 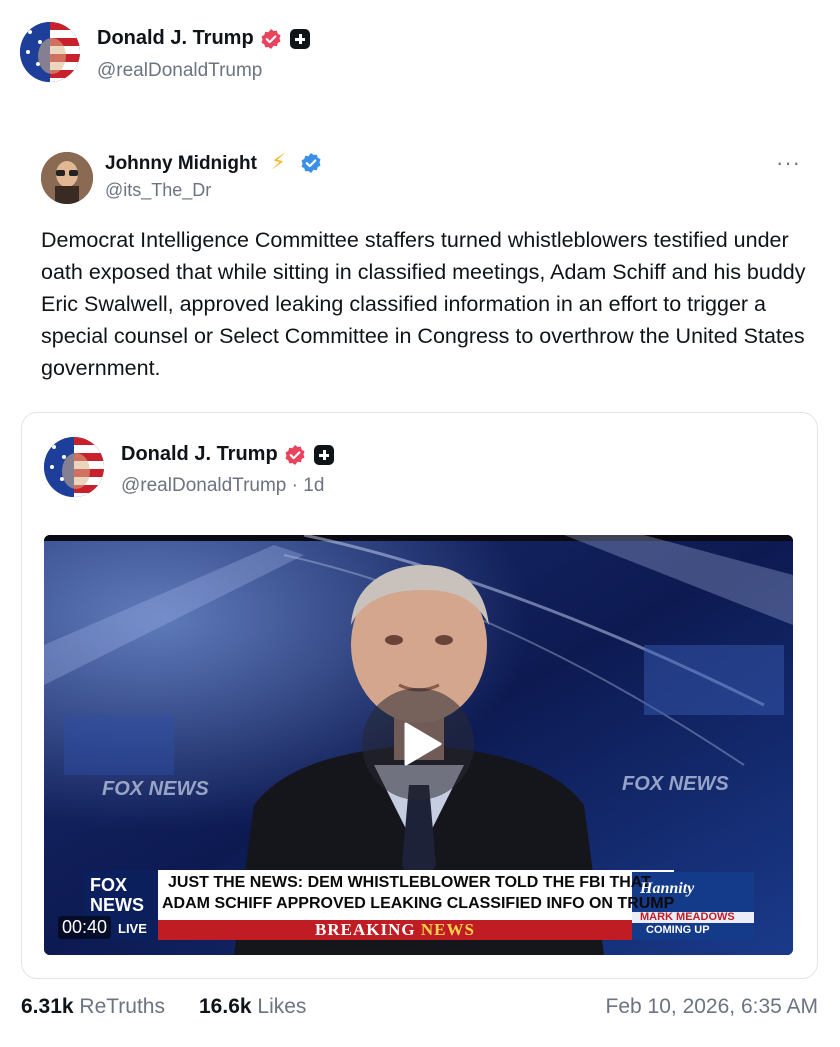 What do you see at coordinates (67, 178) in the screenshot?
I see `retruth-author-avatar` at bounding box center [67, 178].